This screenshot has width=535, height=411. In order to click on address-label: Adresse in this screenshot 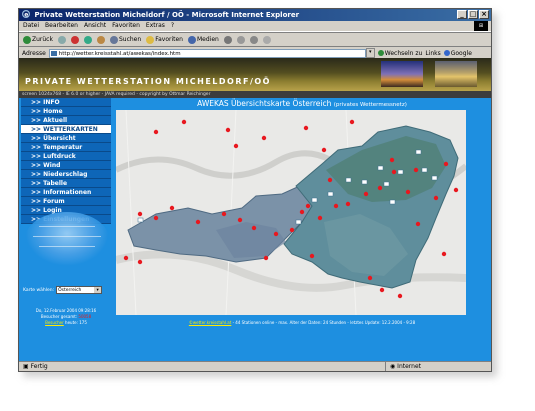, I will do `click(34, 53)`.